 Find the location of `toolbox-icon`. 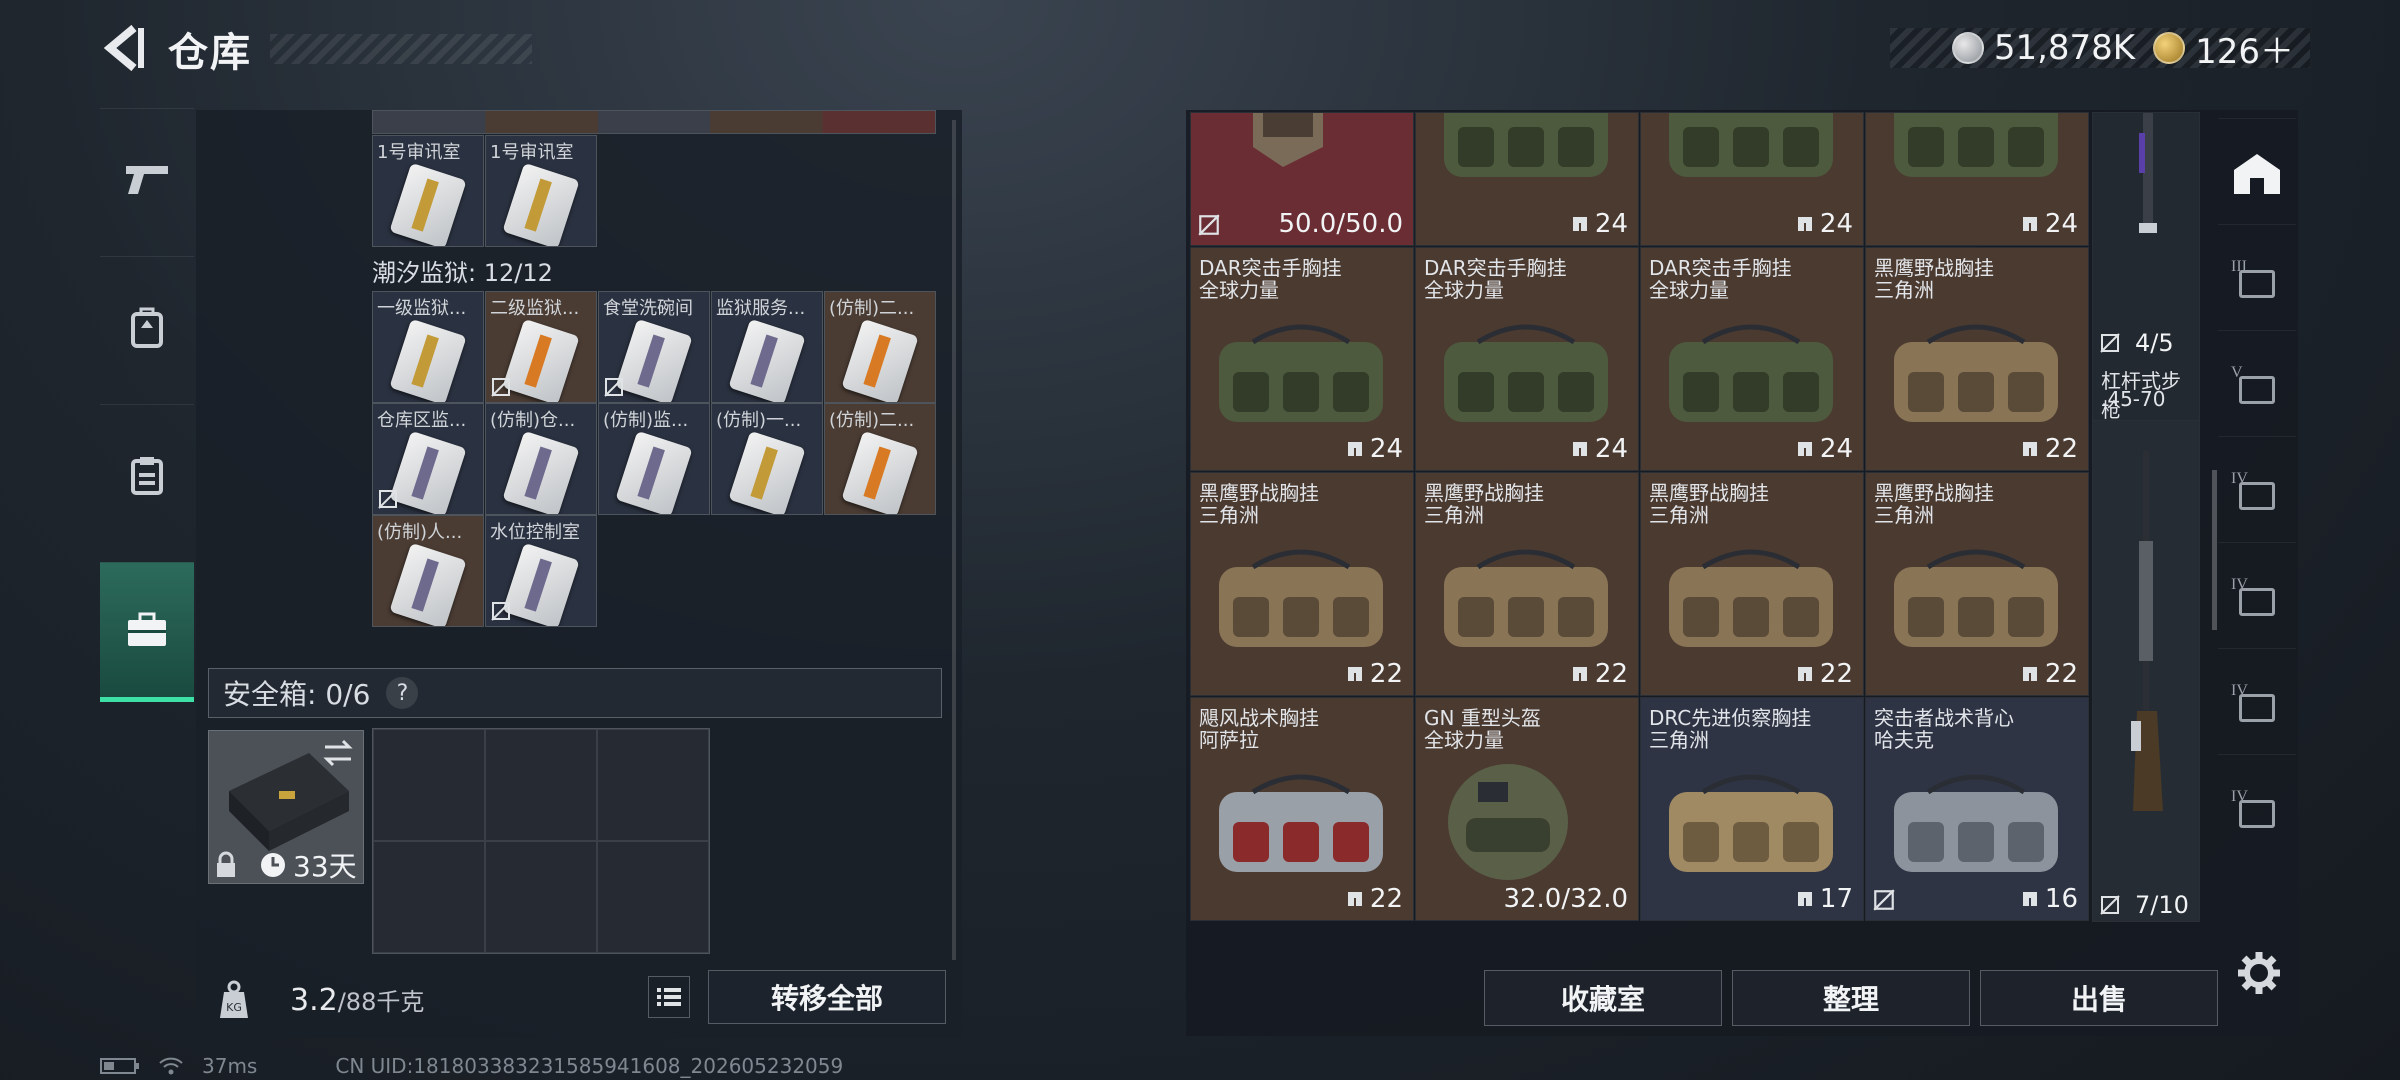

toolbox-icon is located at coordinates (147, 629).